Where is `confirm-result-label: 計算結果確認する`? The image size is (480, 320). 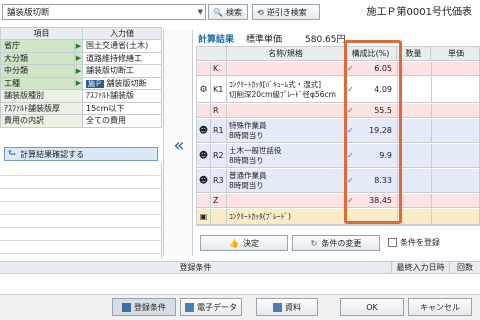
confirm-result-label: 計算結果確認する is located at coordinates (52, 154).